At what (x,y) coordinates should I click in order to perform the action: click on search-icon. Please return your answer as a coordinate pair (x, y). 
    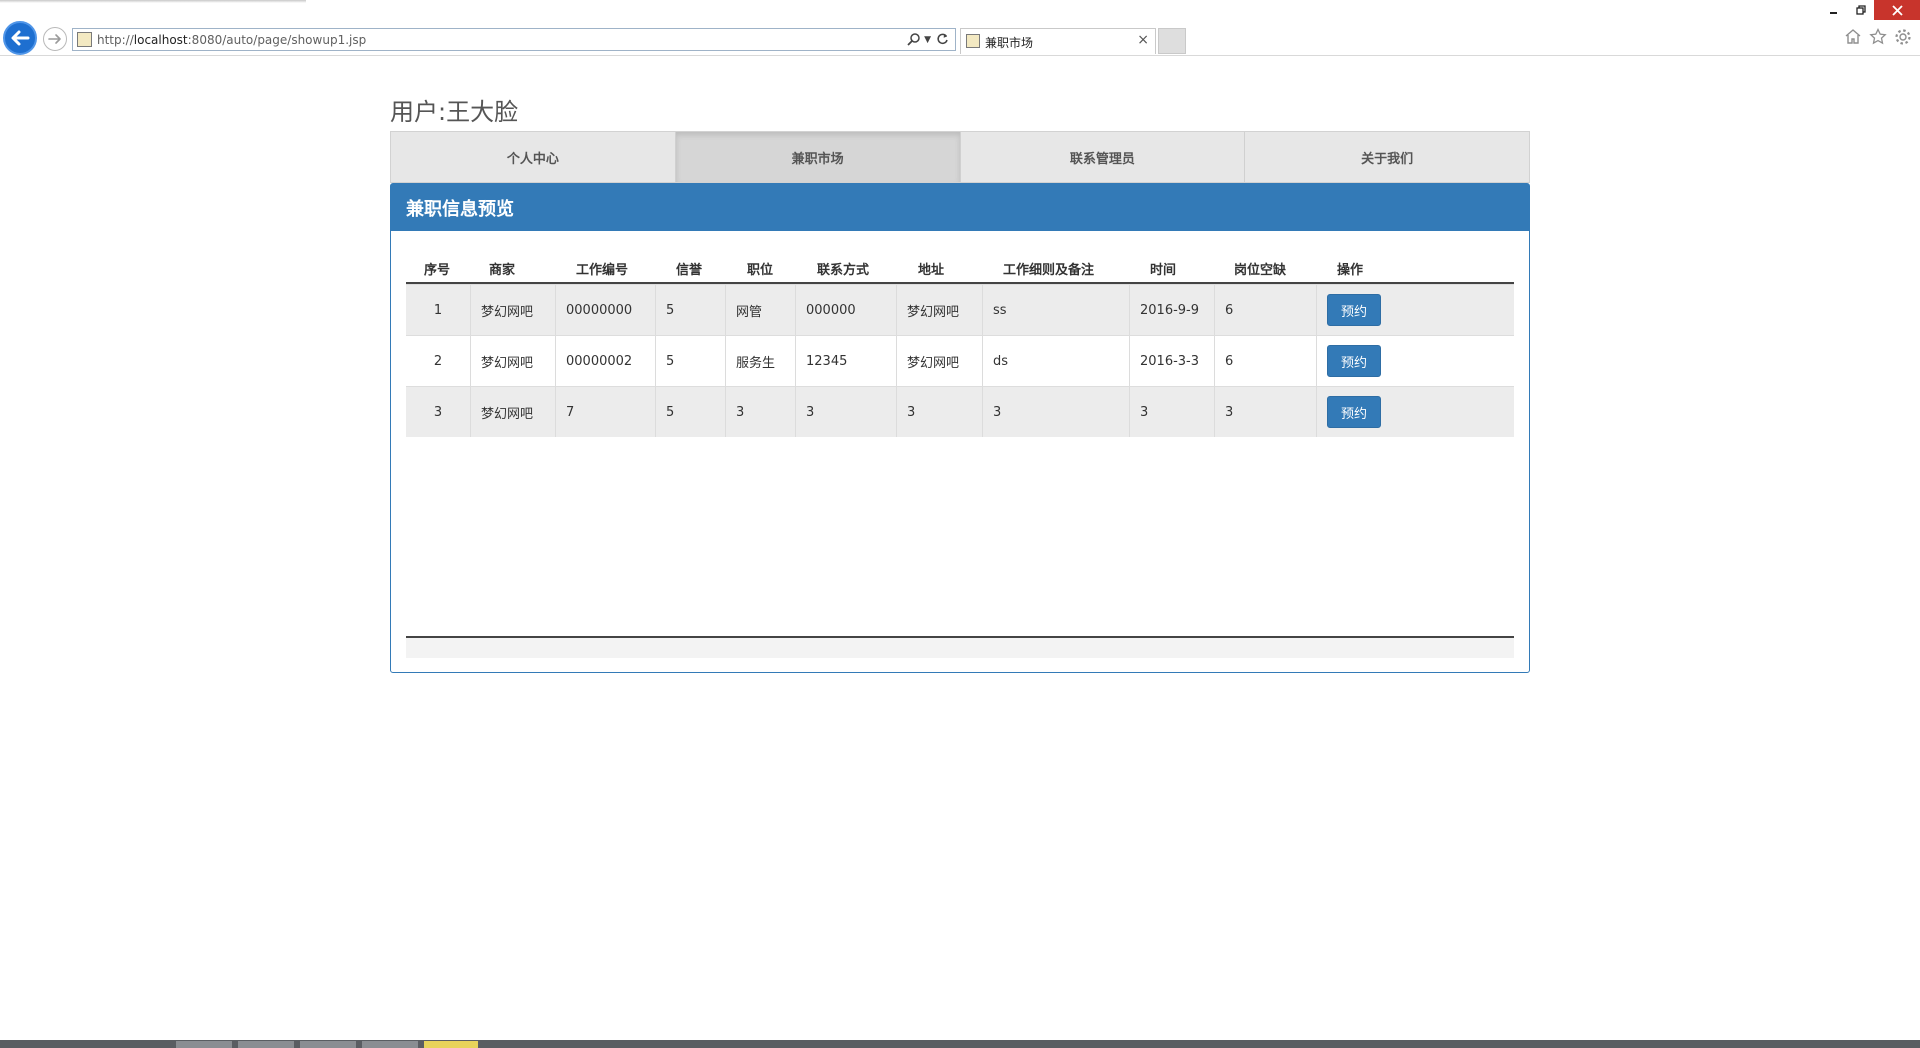
    Looking at the image, I should click on (914, 41).